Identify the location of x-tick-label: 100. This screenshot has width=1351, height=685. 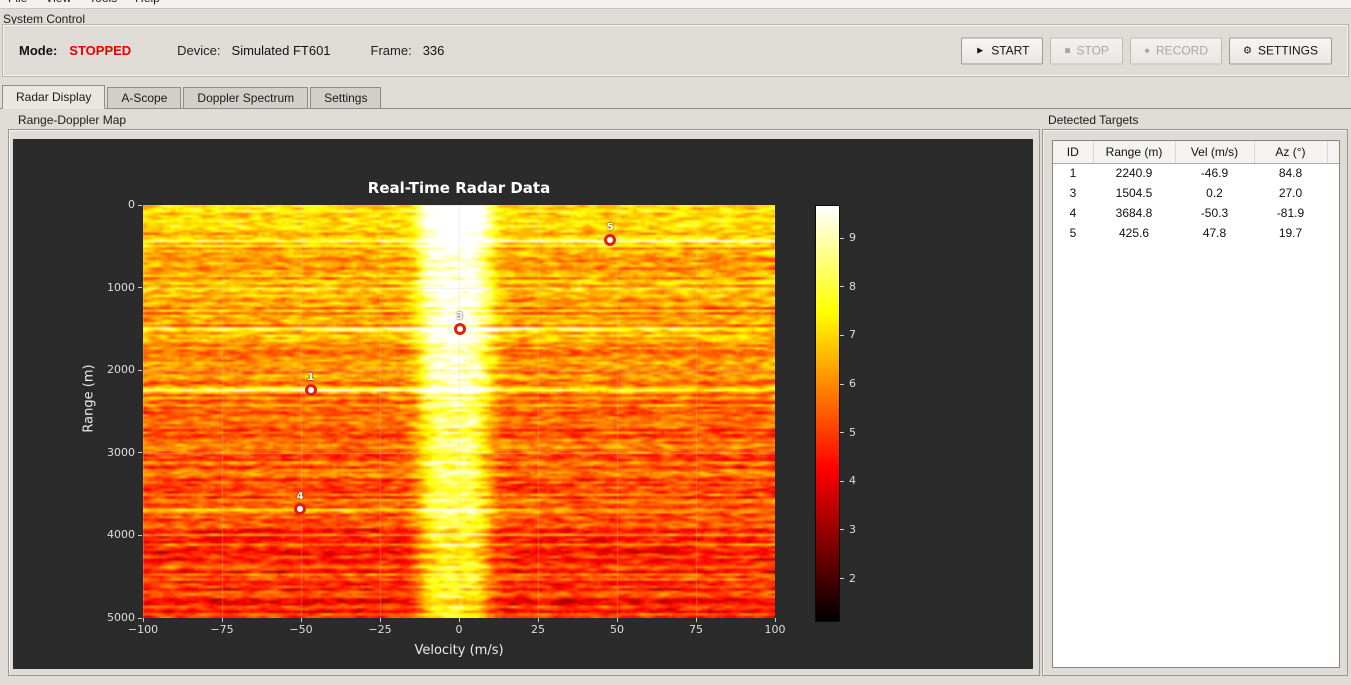
(775, 629).